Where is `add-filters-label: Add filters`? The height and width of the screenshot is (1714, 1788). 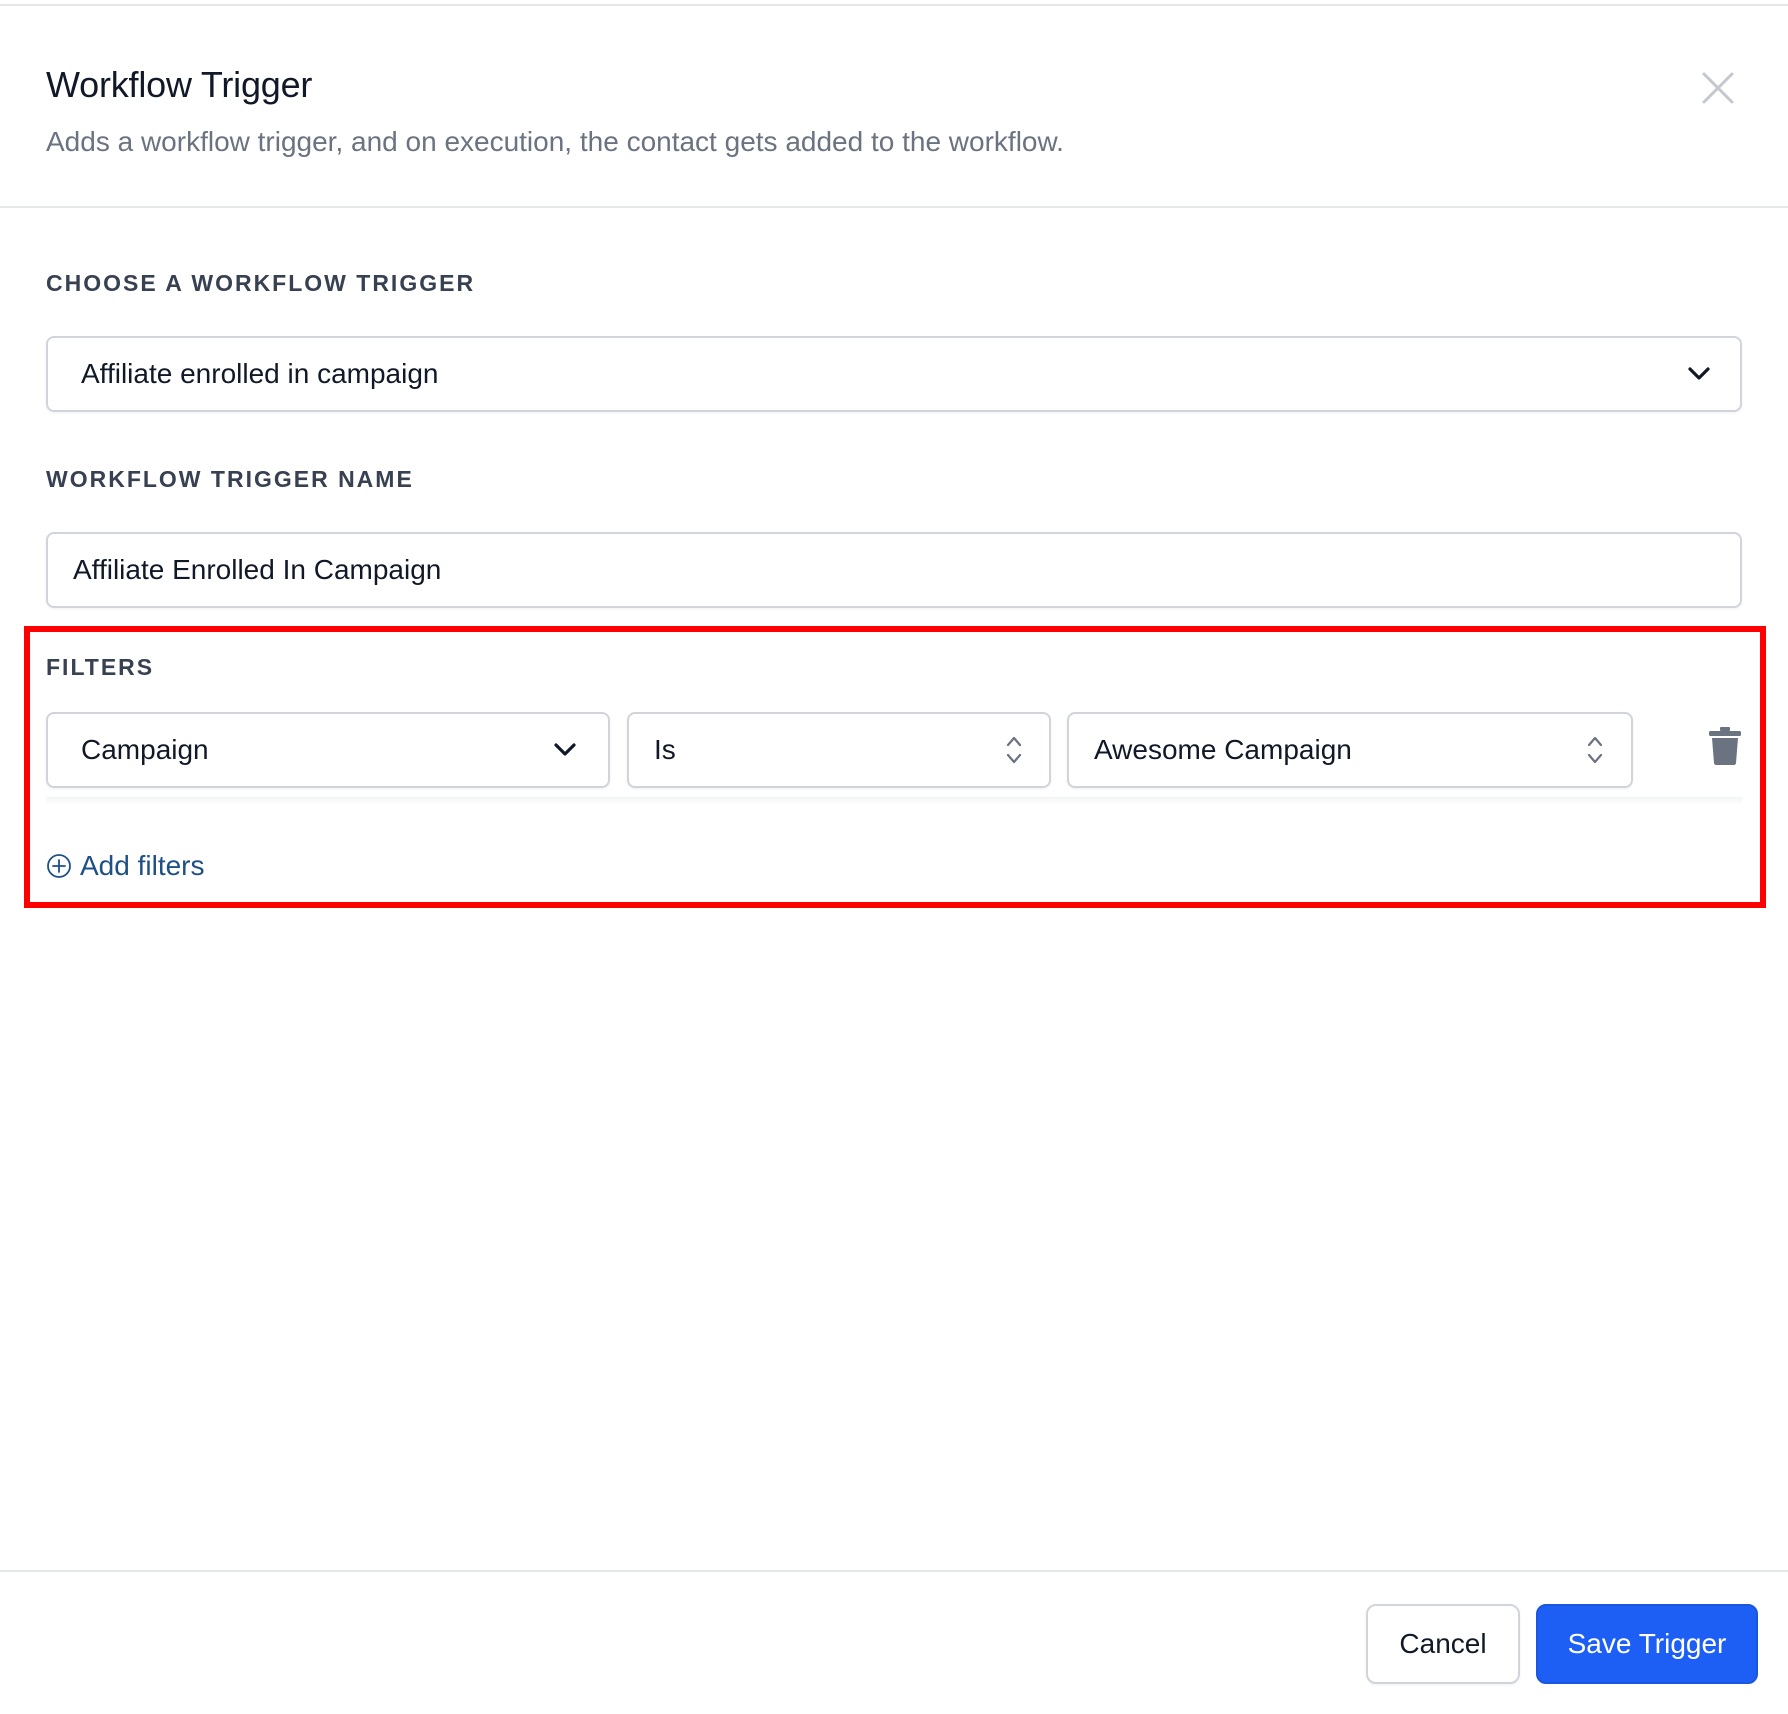 add-filters-label: Add filters is located at coordinates (142, 865).